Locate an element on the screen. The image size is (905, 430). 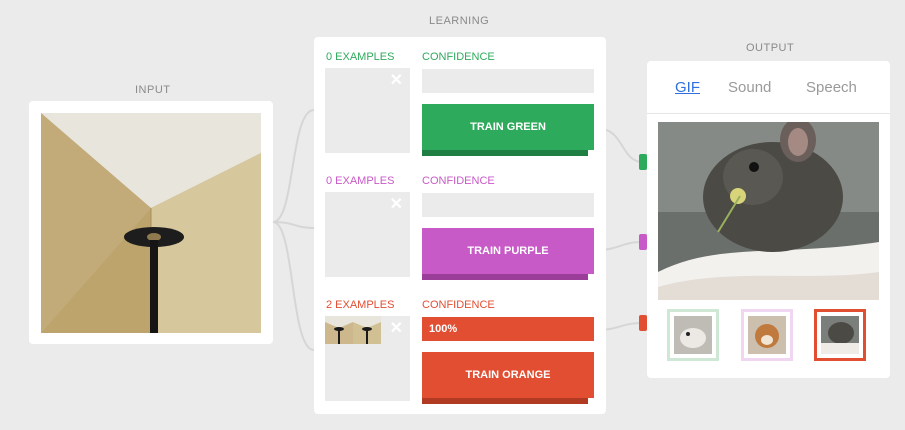
gif-thumb-purple is located at coordinates (767, 335).